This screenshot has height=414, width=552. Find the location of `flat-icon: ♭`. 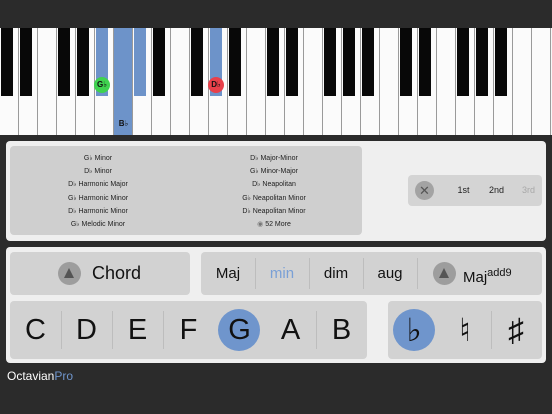

flat-icon: ♭ is located at coordinates (414, 330).